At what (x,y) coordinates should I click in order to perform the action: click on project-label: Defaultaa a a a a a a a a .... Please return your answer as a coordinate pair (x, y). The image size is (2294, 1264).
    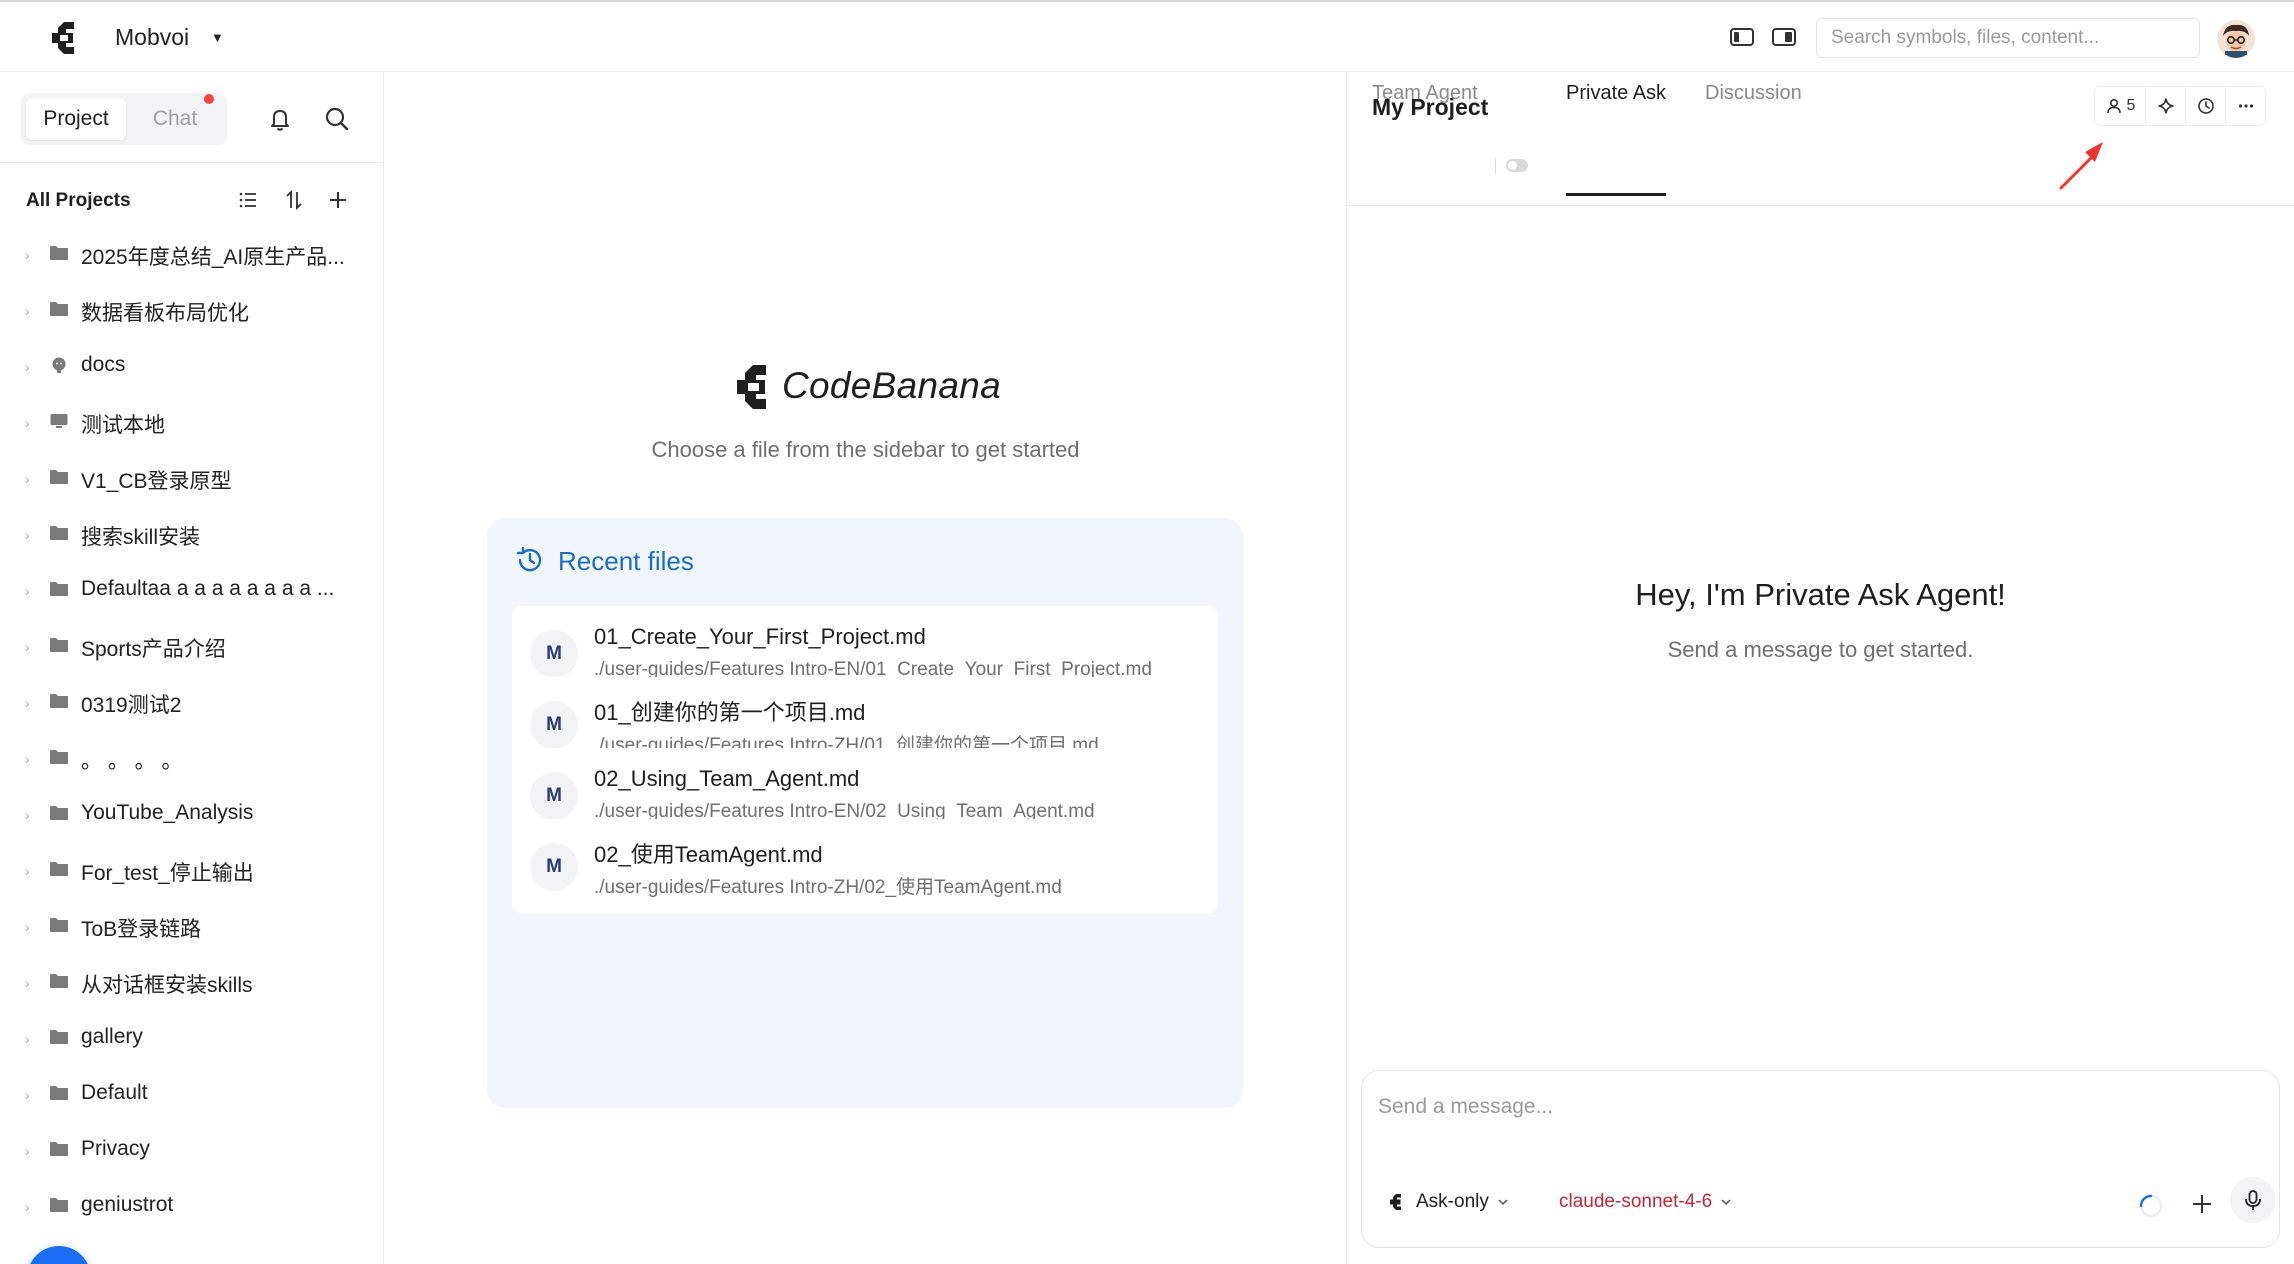
    Looking at the image, I should click on (208, 588).